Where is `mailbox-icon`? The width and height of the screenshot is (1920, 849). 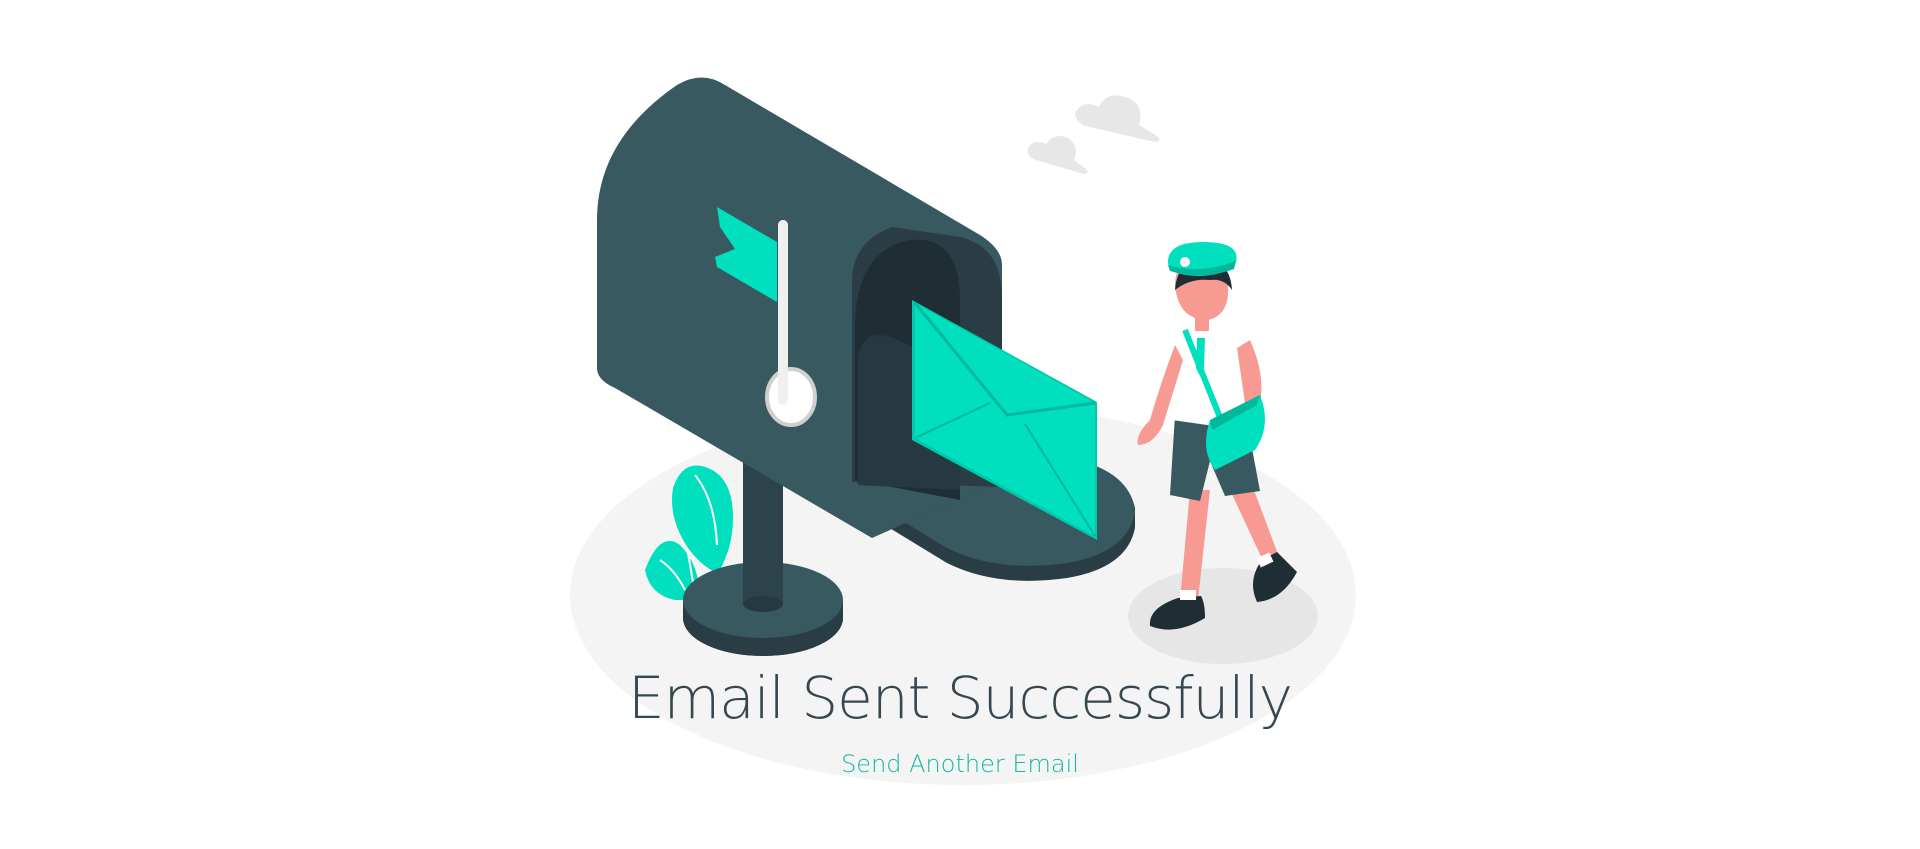
mailbox-icon is located at coordinates (799, 307).